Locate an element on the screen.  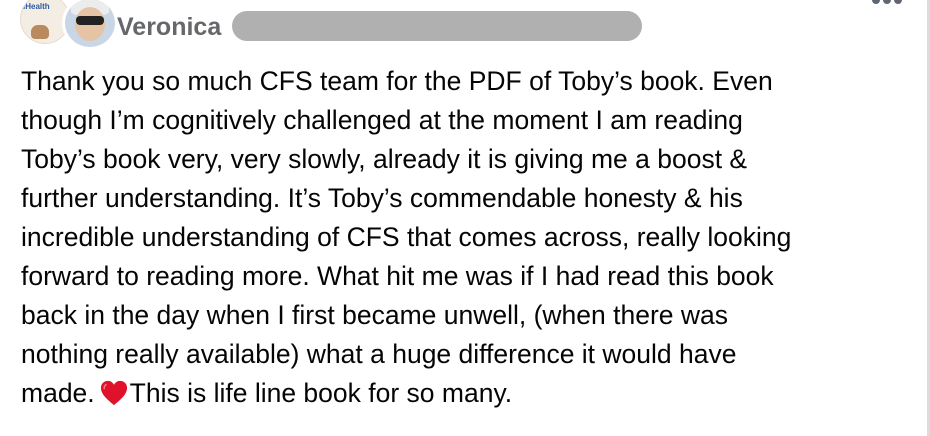
avatar-group: iHealth is located at coordinates (69, 25).